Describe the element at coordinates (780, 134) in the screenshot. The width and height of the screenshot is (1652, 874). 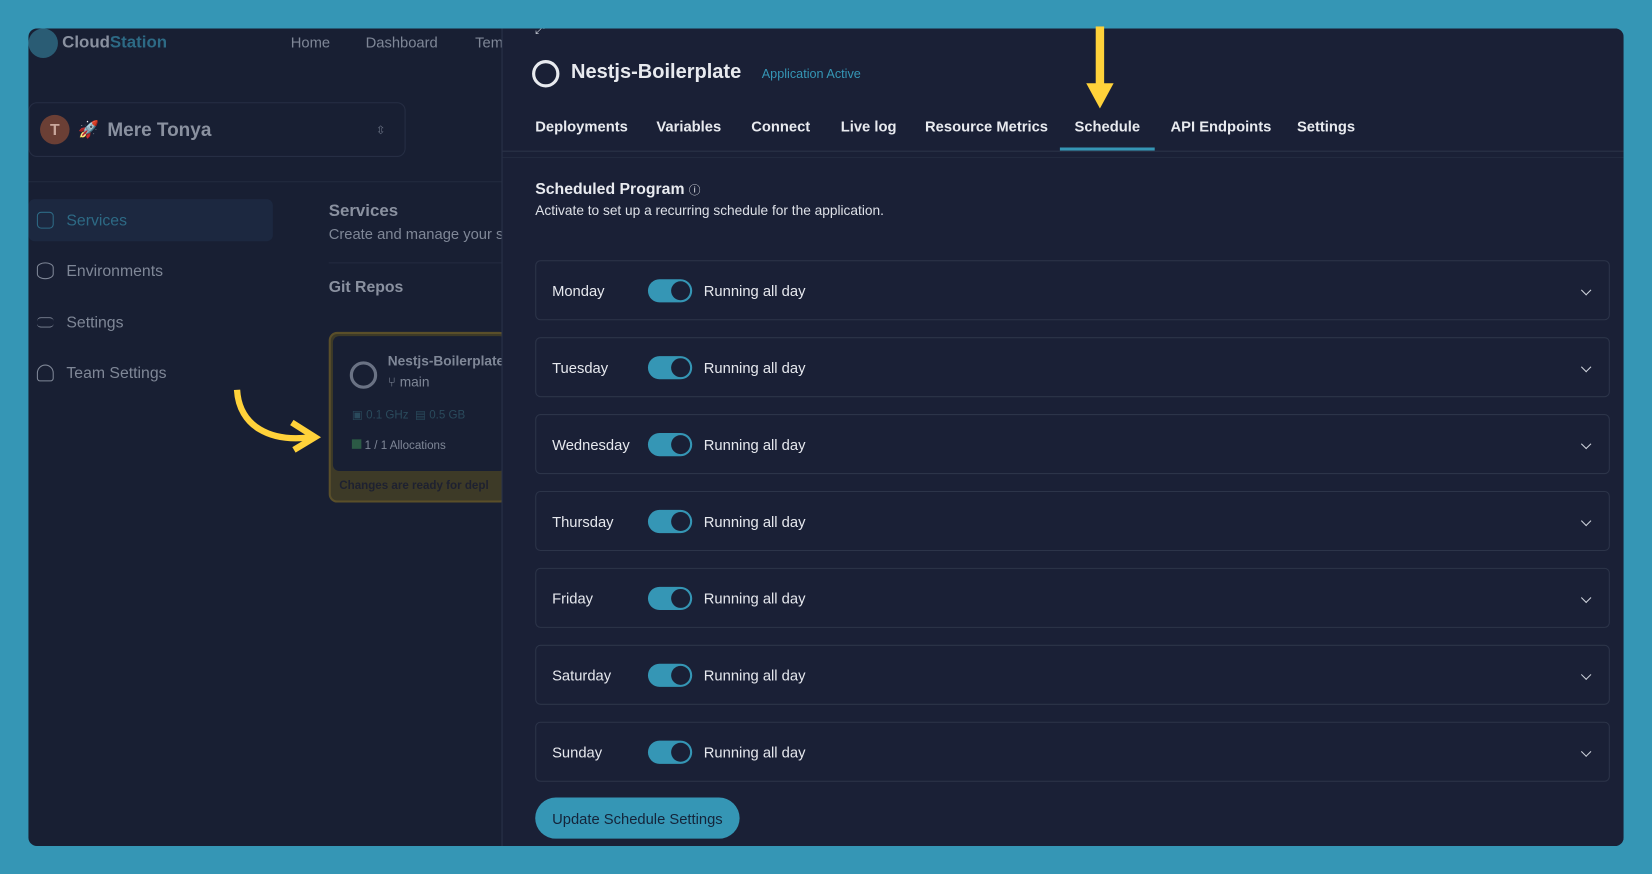
I see `tab-connect: Connect` at that location.